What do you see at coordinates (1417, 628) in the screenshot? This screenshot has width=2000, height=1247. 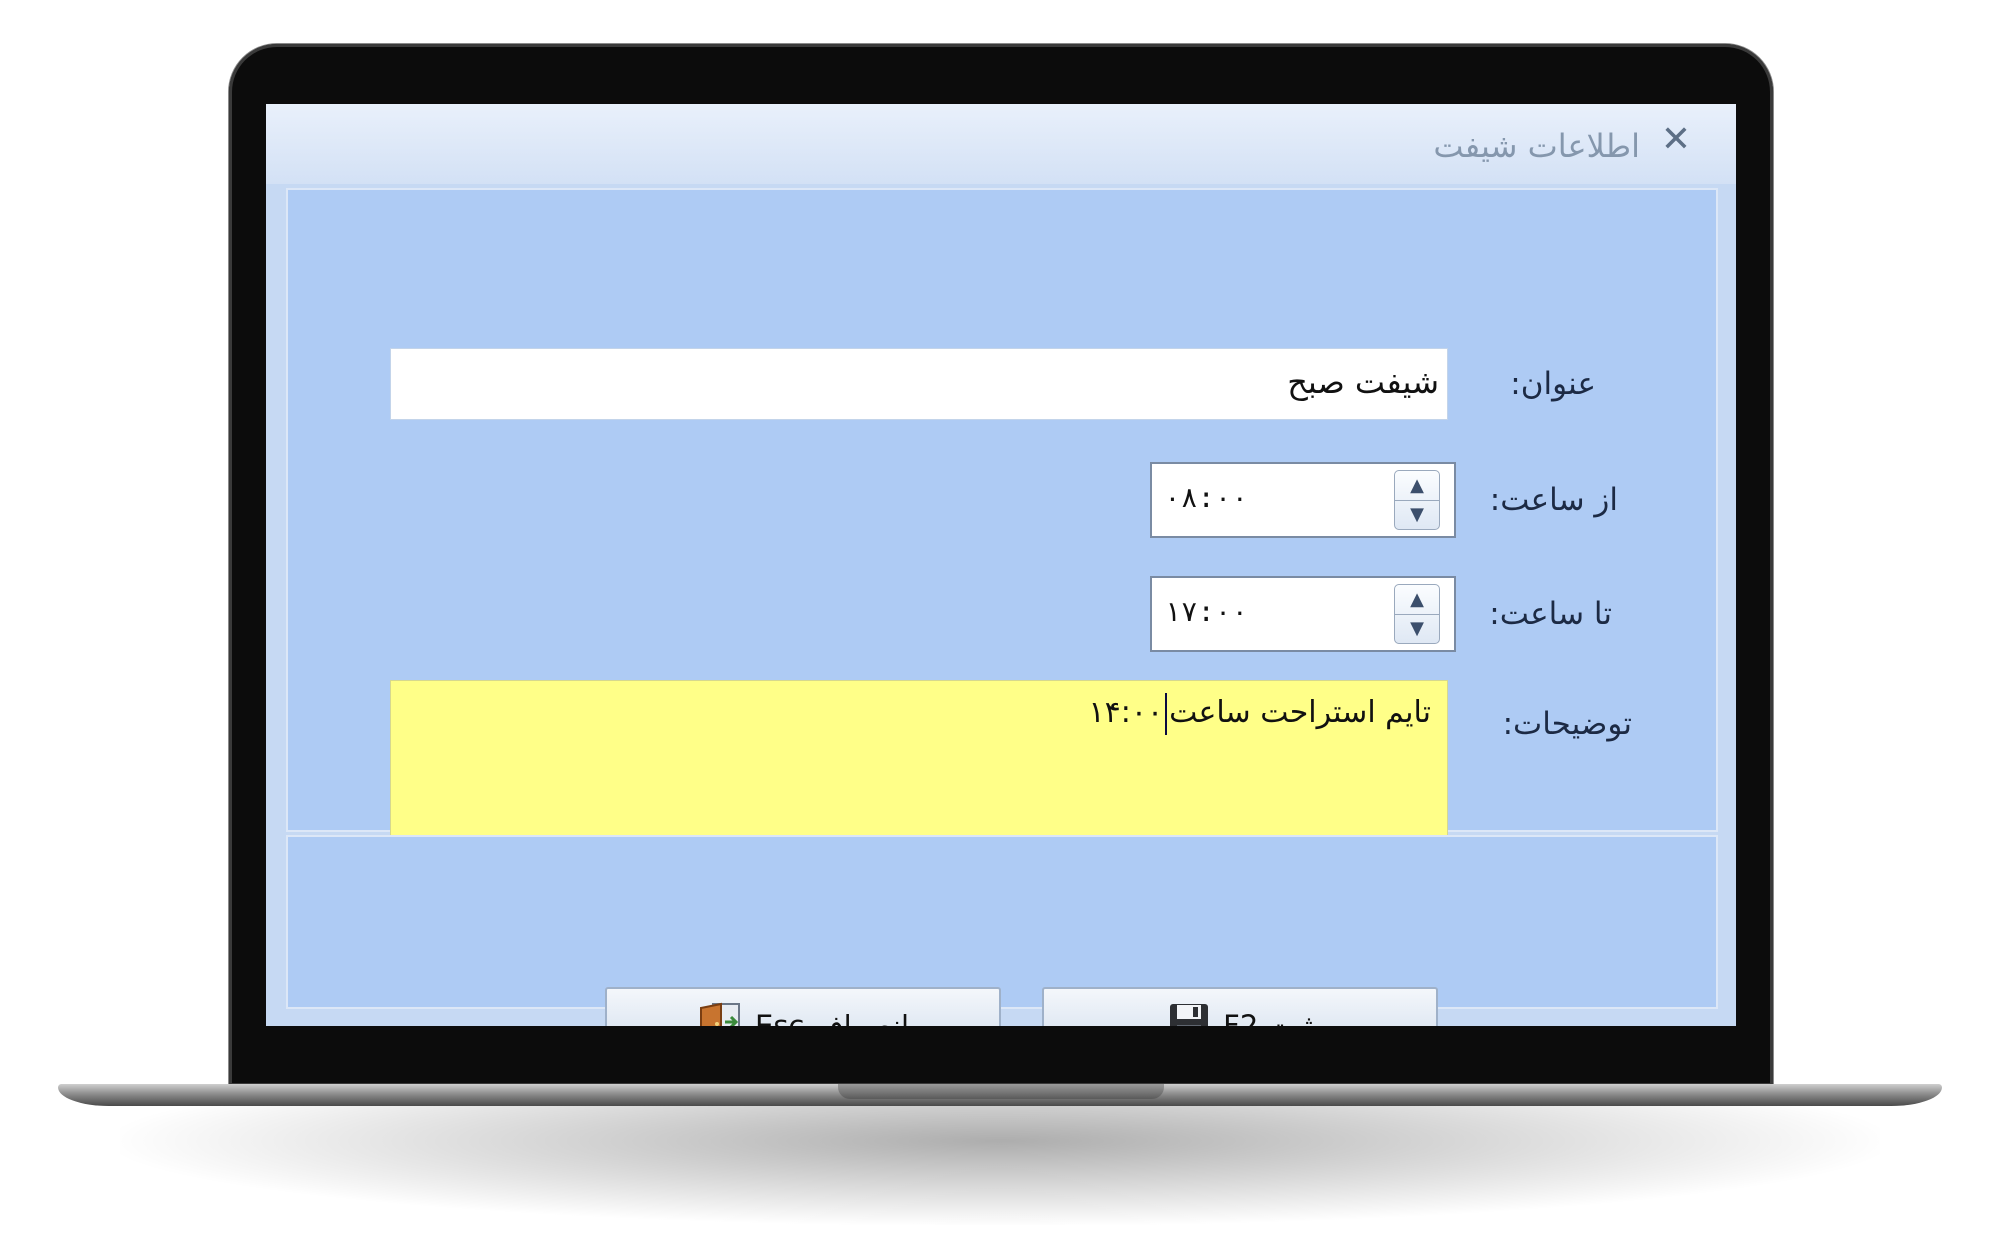 I see `to-time-down-button: ▼` at bounding box center [1417, 628].